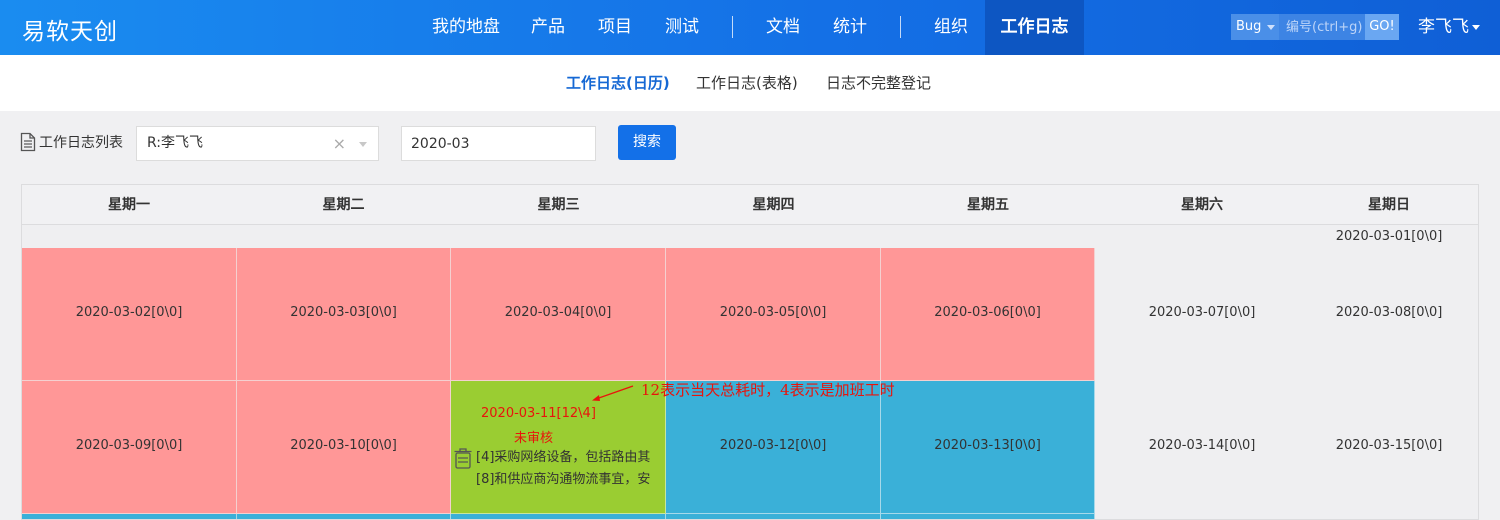 The height and width of the screenshot is (520, 1500). I want to click on day-date: 2020-03-08[0\0], so click(1389, 312).